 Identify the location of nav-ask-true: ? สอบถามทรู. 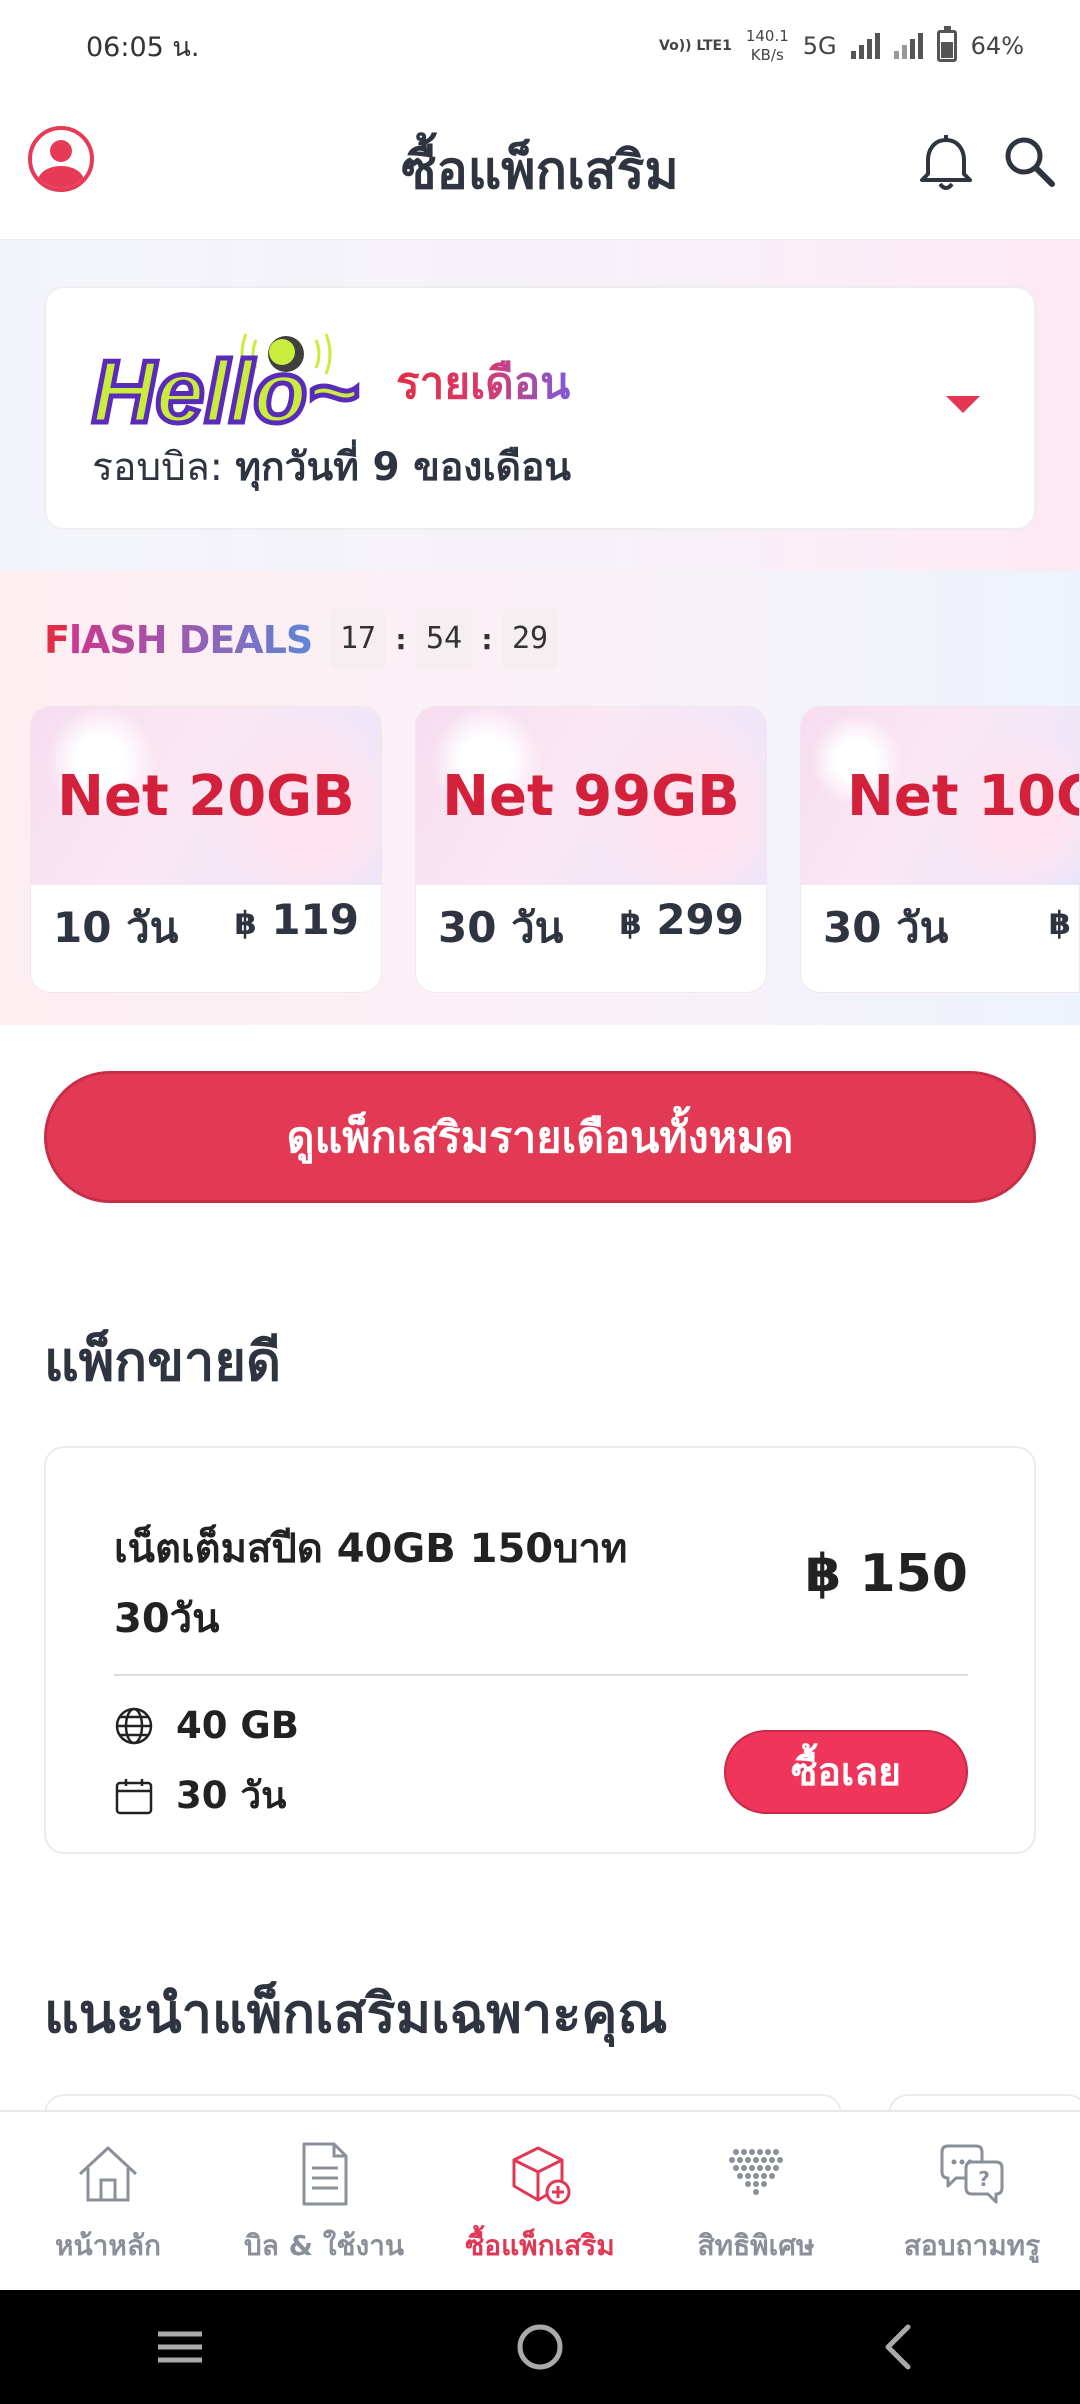
(972, 2201).